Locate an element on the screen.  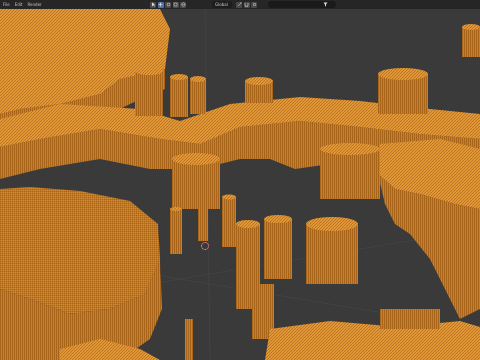
3d-cursor-icon is located at coordinates (205, 246).